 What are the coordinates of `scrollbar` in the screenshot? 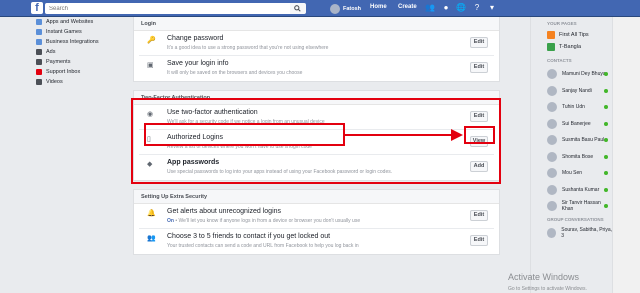 It's located at (626, 155).